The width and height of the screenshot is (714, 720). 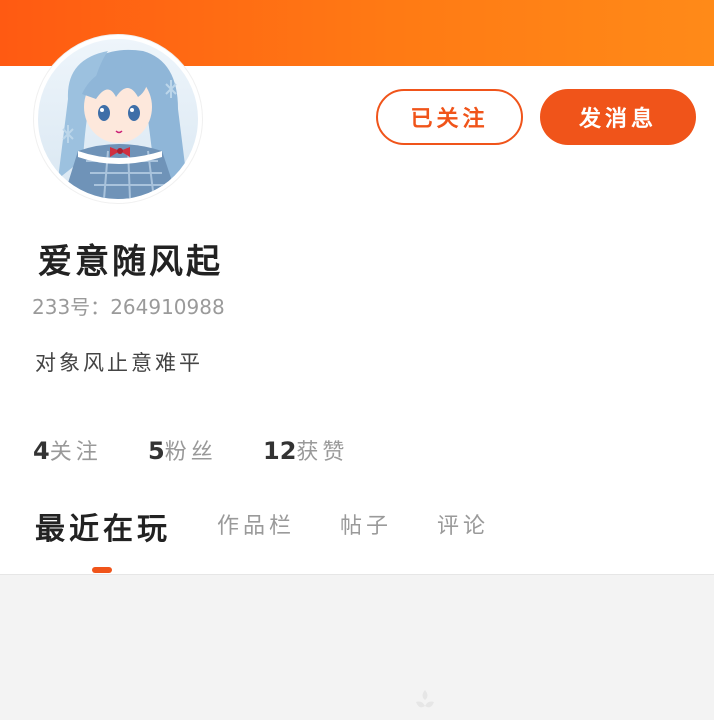 I want to click on send-message-button: 发消息, so click(x=618, y=117).